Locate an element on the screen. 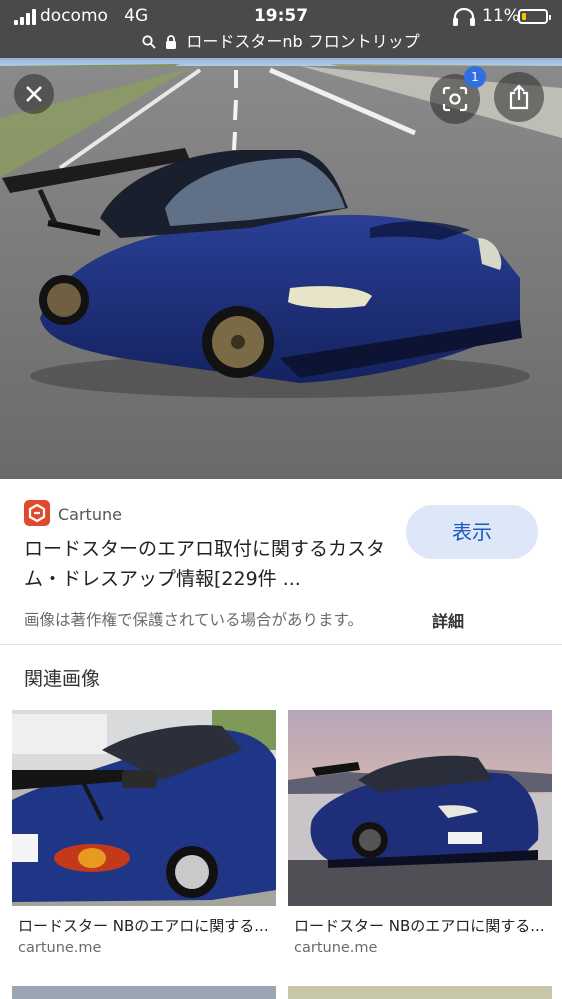  share-icon is located at coordinates (519, 97).